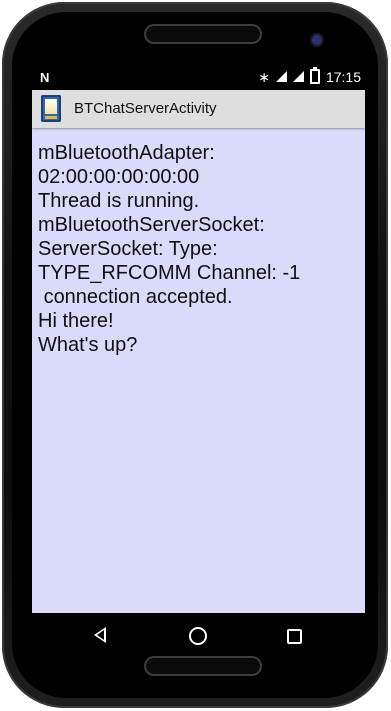 Image resolution: width=391 pixels, height=711 pixels. I want to click on wifi-icon, so click(298, 76).